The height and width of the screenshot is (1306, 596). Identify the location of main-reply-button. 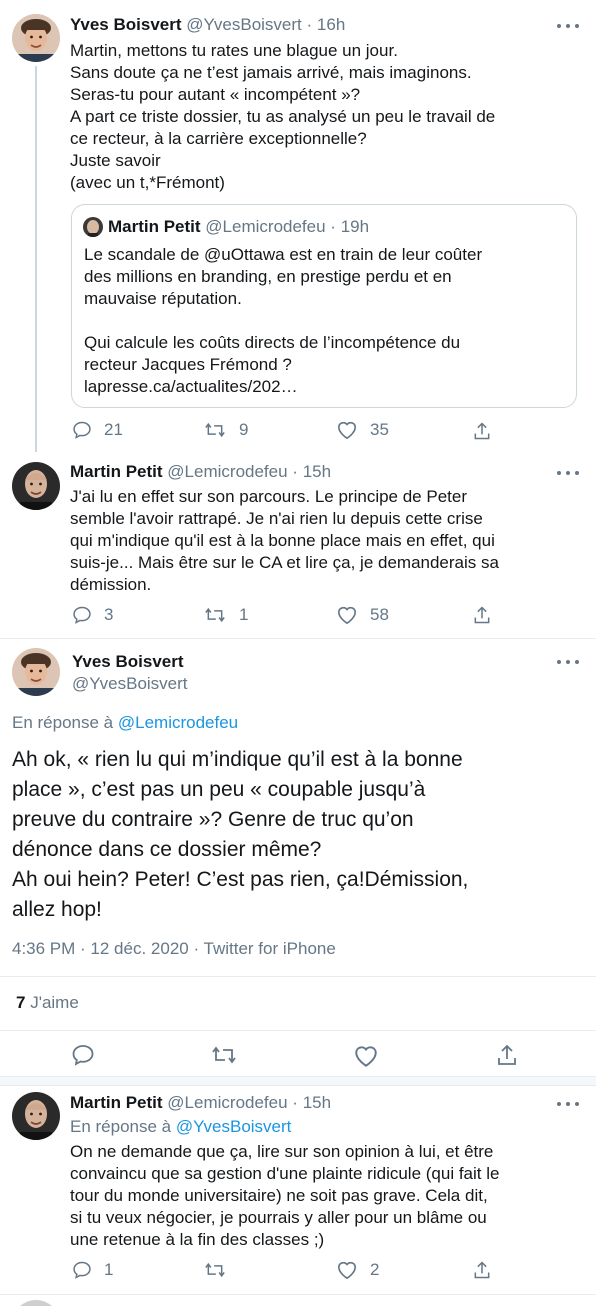
(83, 1055).